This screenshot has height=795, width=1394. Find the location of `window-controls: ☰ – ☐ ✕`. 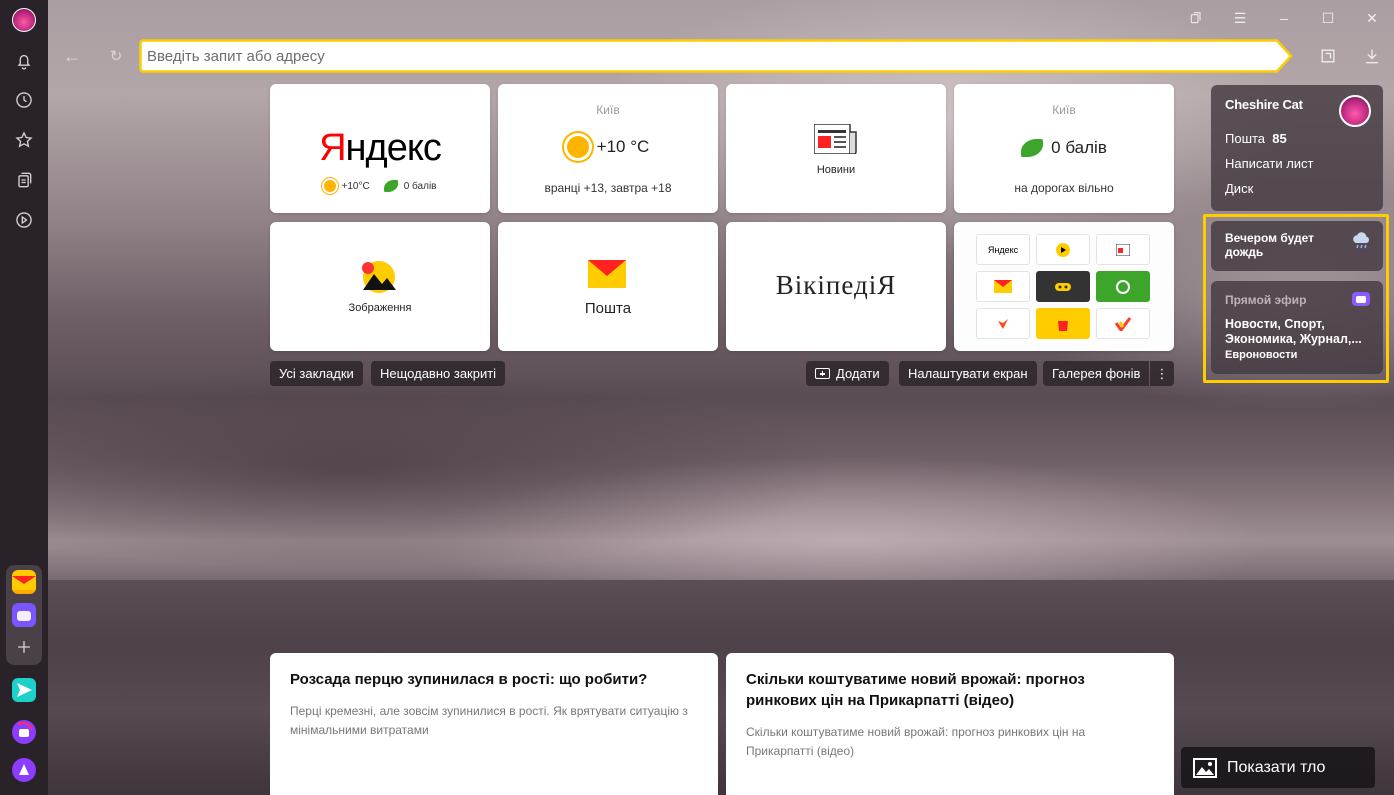

window-controls: ☰ – ☐ ✕ is located at coordinates (1284, 18).